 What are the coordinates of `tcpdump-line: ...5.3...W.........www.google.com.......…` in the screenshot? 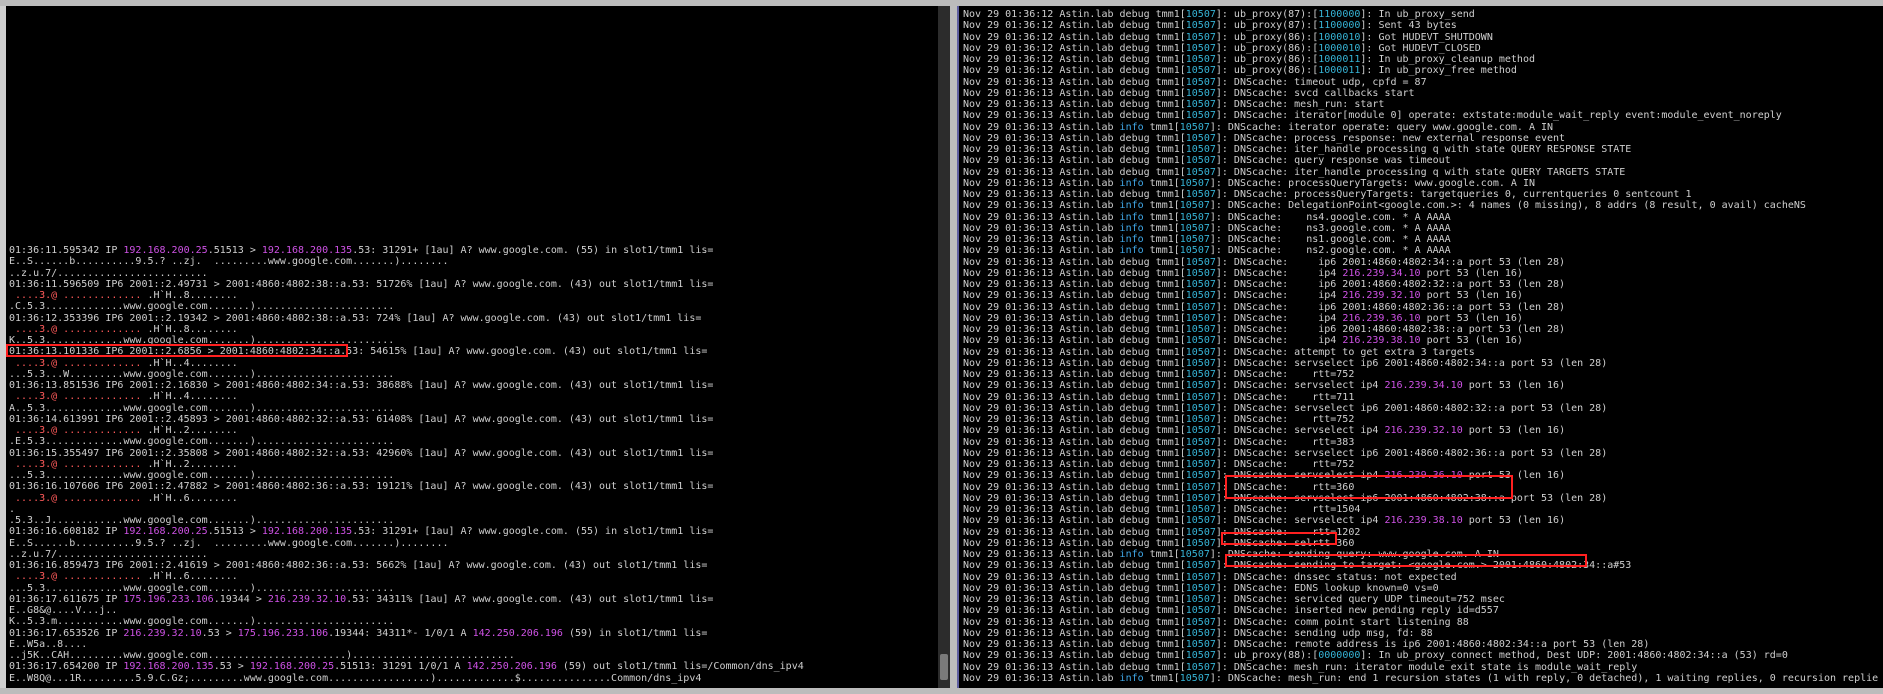 It's located at (406, 374).